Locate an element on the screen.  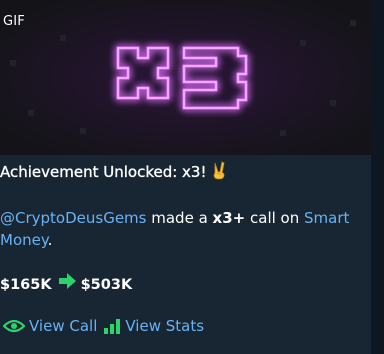
gif-badge: GIF is located at coordinates (14, 21).